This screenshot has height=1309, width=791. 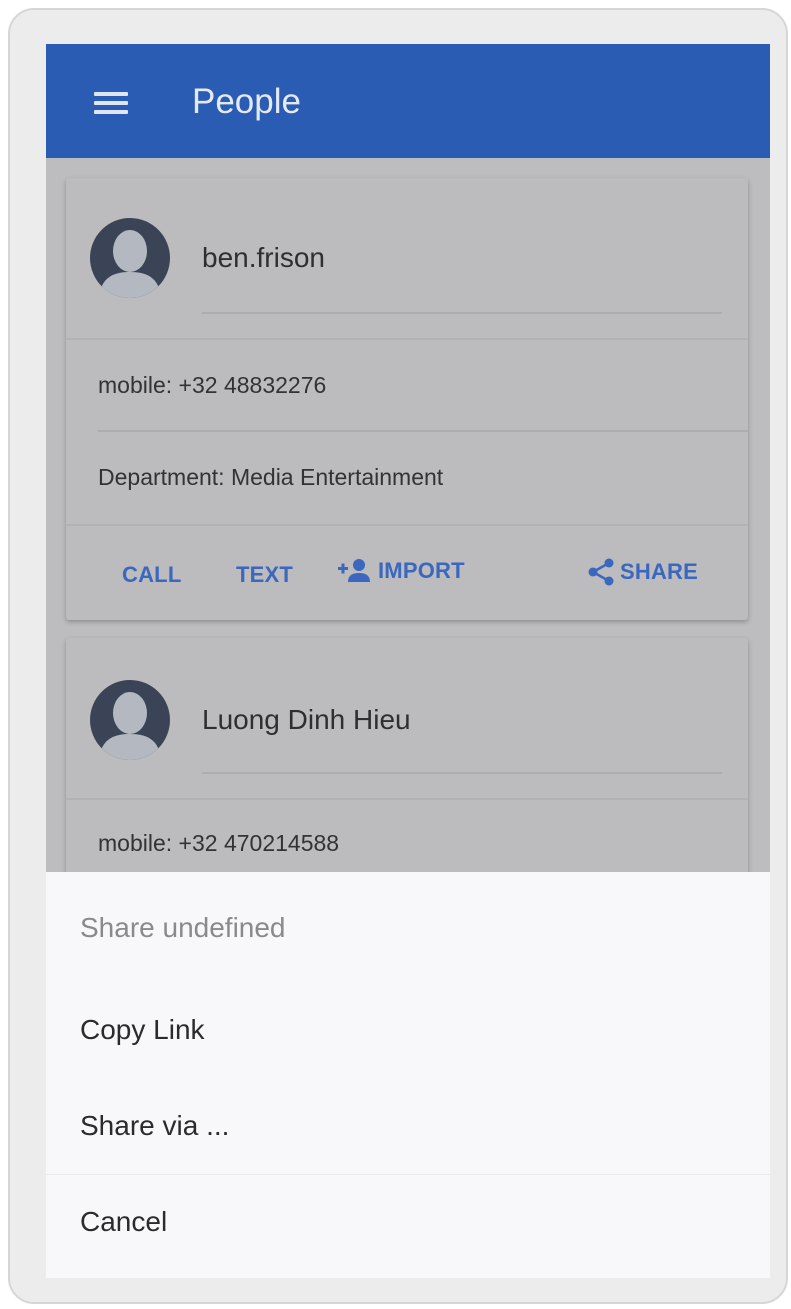 I want to click on cancel-option: Cancel, so click(x=408, y=1224).